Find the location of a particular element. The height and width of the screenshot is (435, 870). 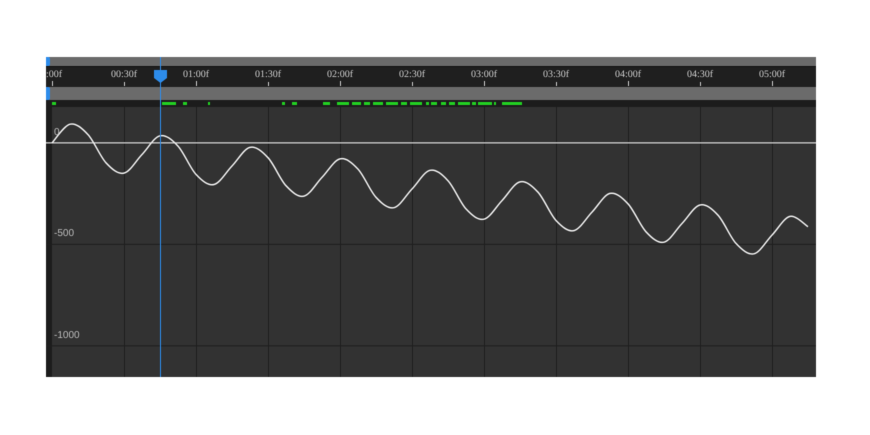

time-label: 01:30f is located at coordinates (268, 74).